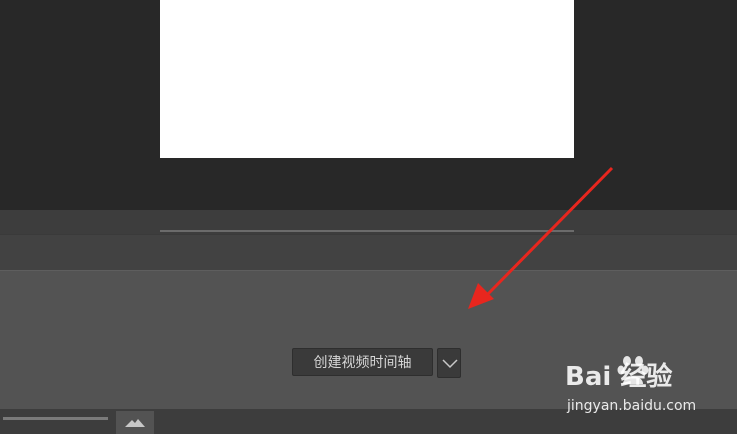  I want to click on timeline-zoom-slider, so click(55, 418).